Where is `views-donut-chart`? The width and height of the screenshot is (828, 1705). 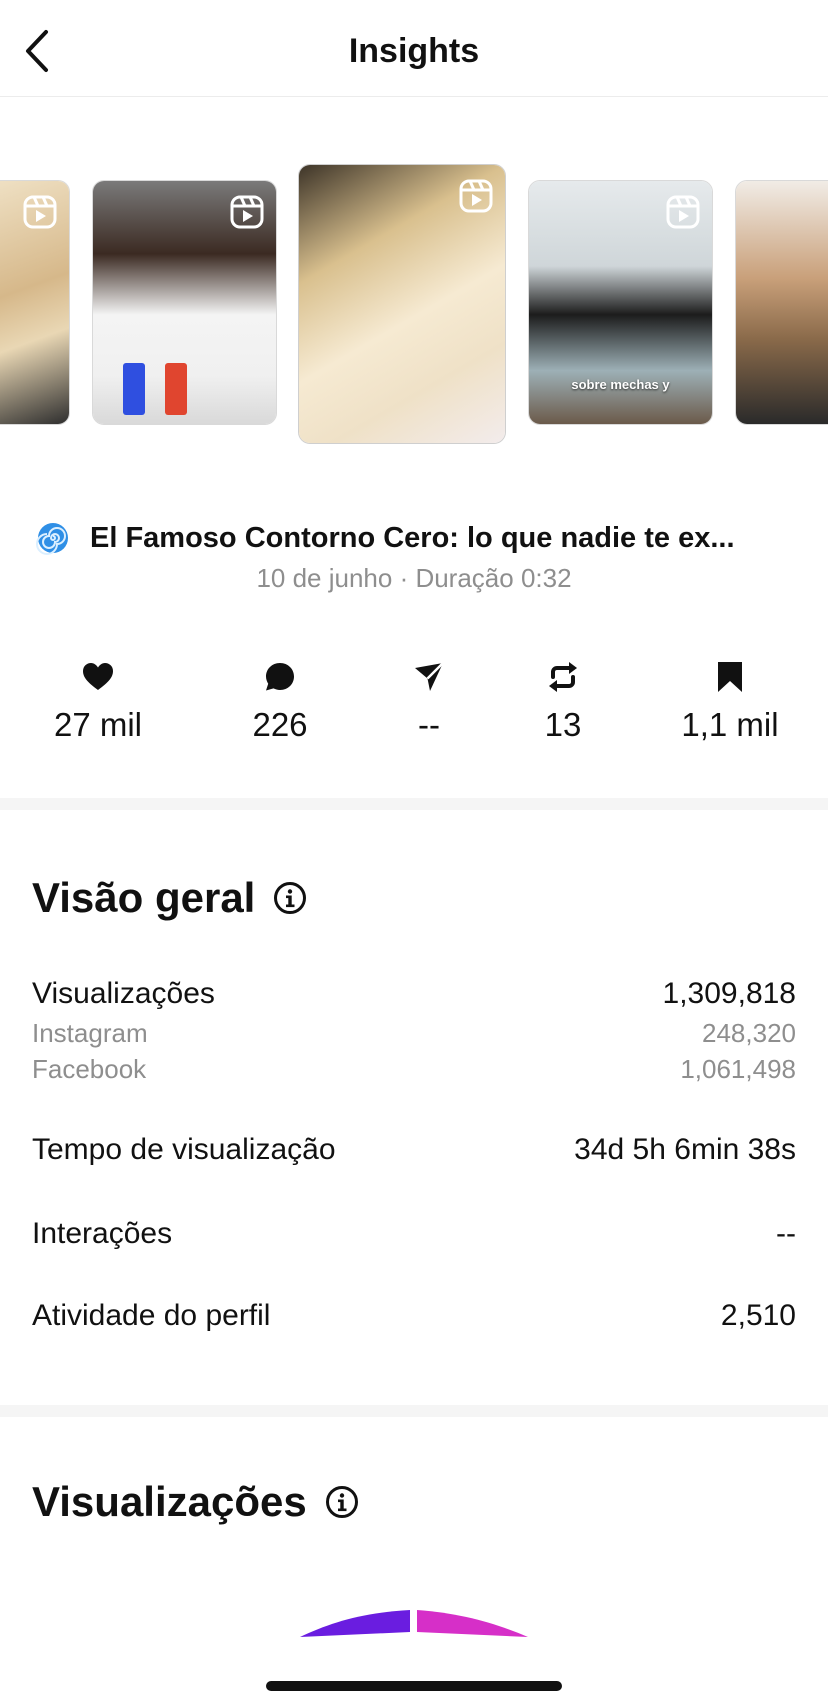
views-donut-chart is located at coordinates (414, 1623).